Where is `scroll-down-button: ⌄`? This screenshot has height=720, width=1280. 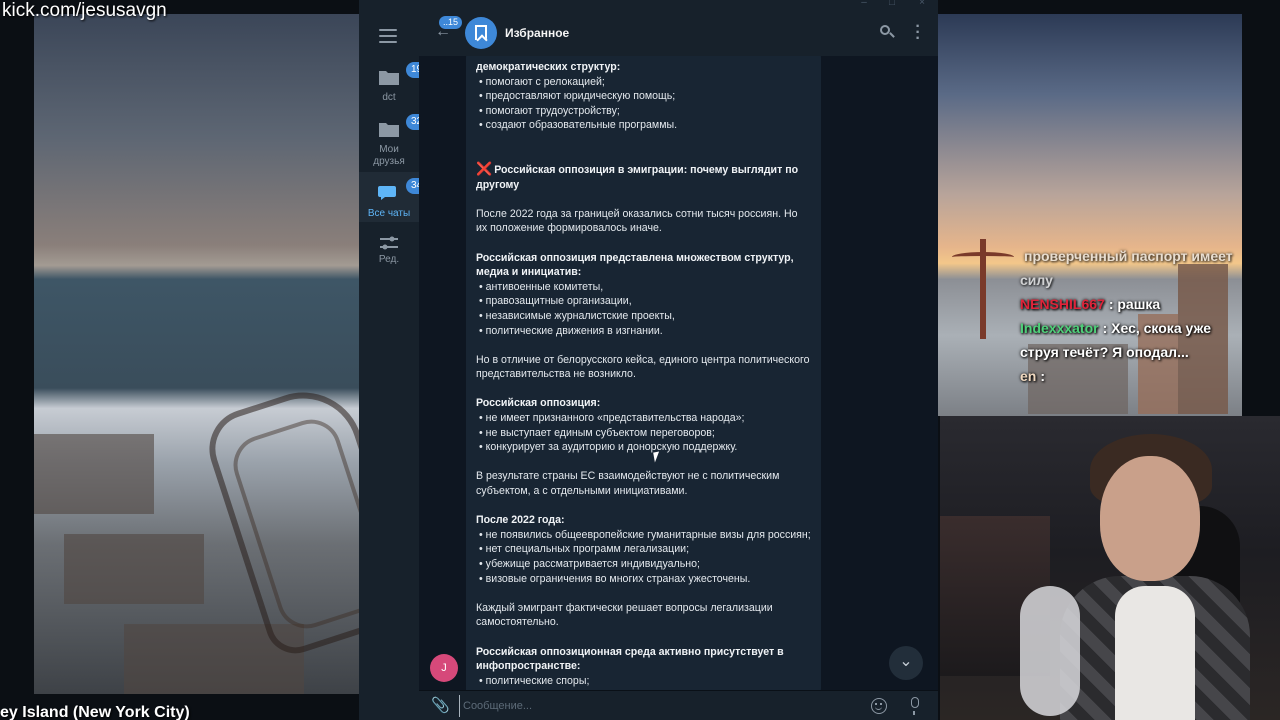 scroll-down-button: ⌄ is located at coordinates (906, 663).